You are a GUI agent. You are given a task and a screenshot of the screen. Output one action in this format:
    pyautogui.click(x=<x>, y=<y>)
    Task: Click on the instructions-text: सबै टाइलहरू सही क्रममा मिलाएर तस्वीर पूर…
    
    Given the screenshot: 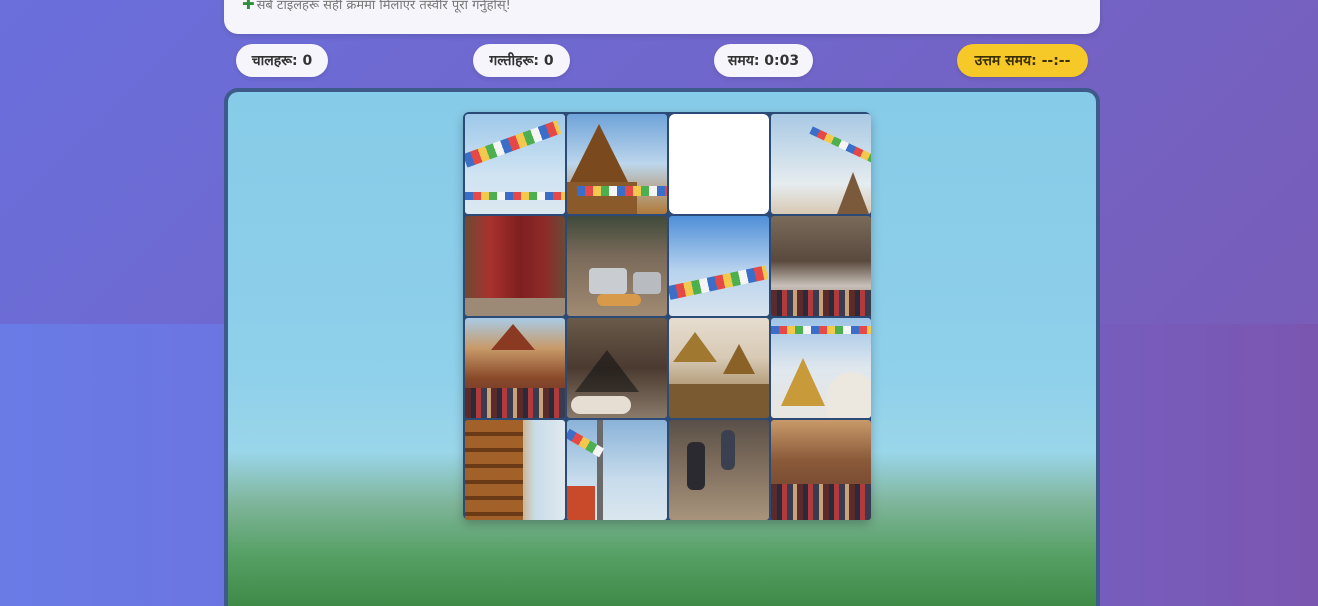 What is the action you would take?
    pyautogui.click(x=383, y=6)
    